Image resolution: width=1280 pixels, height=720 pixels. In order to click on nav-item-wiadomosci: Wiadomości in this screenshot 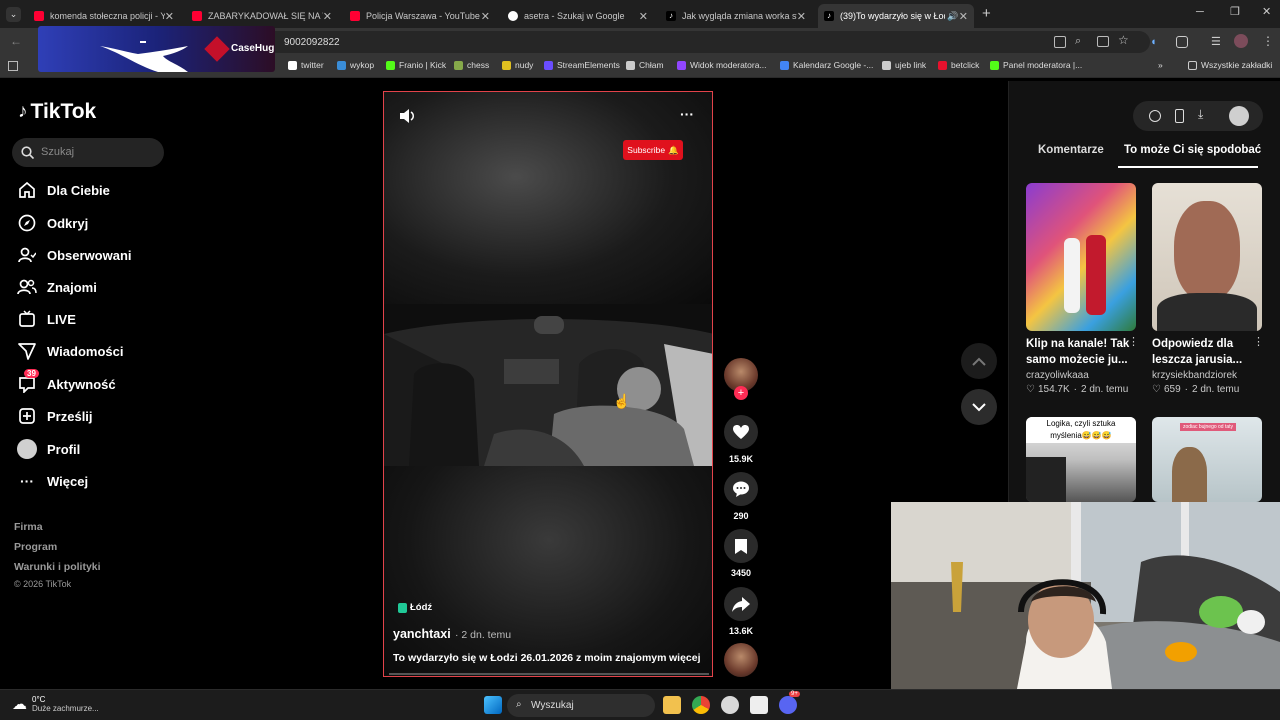, I will do `click(69, 351)`.